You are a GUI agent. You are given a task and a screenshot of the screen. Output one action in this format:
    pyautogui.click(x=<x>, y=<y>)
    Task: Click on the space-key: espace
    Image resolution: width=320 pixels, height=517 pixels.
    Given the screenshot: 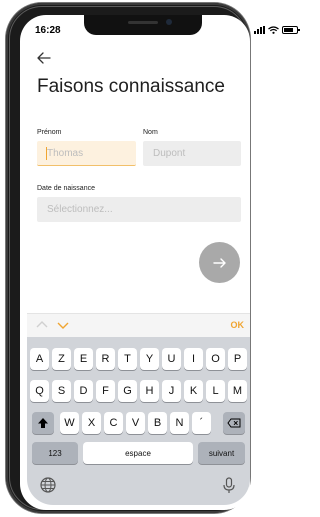 What is the action you would take?
    pyautogui.click(x=138, y=453)
    